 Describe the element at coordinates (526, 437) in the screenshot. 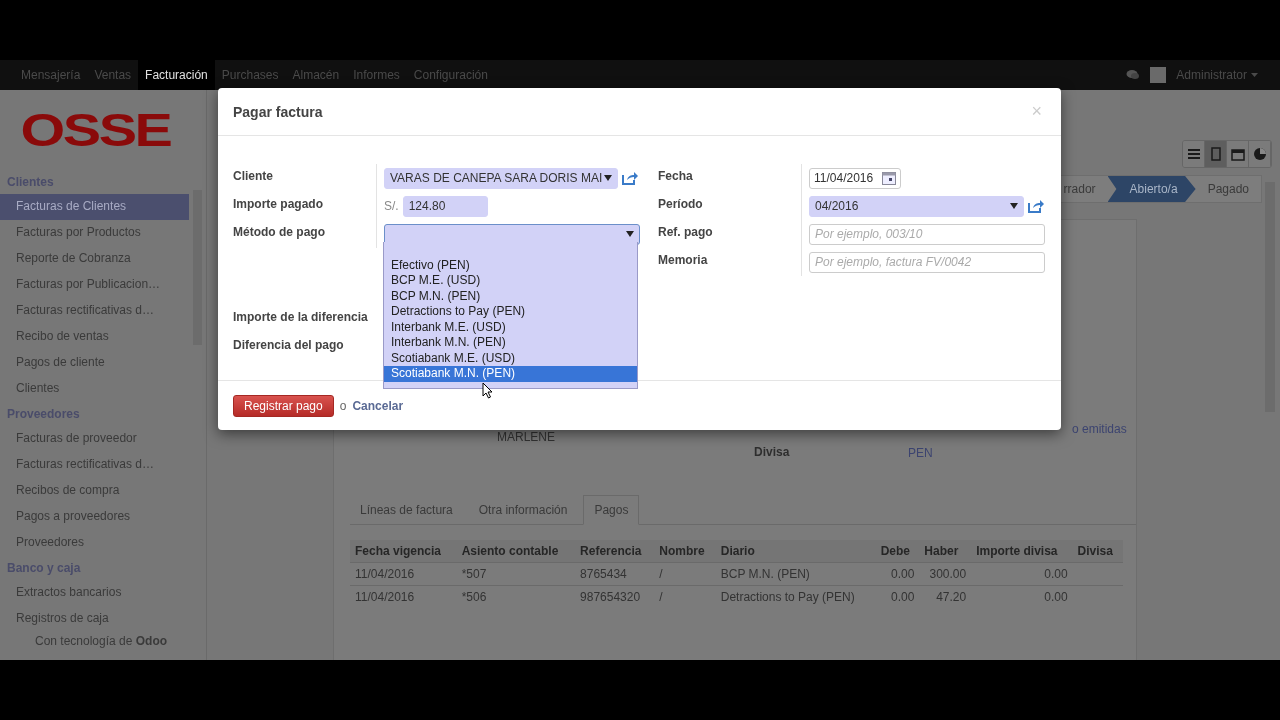

I see `partner-name: MARLENE` at that location.